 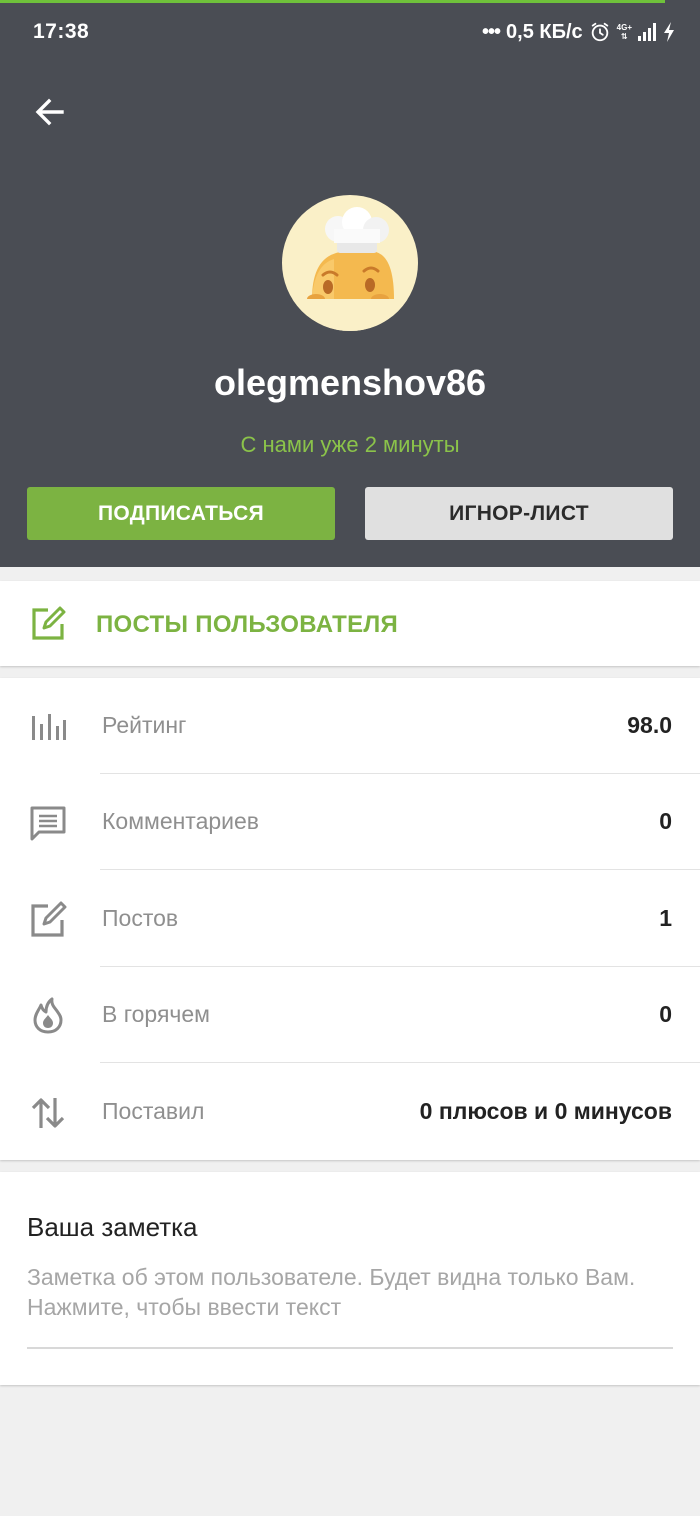 I want to click on subscribe-button: ПОДПИСАТЬСЯ, so click(x=181, y=513).